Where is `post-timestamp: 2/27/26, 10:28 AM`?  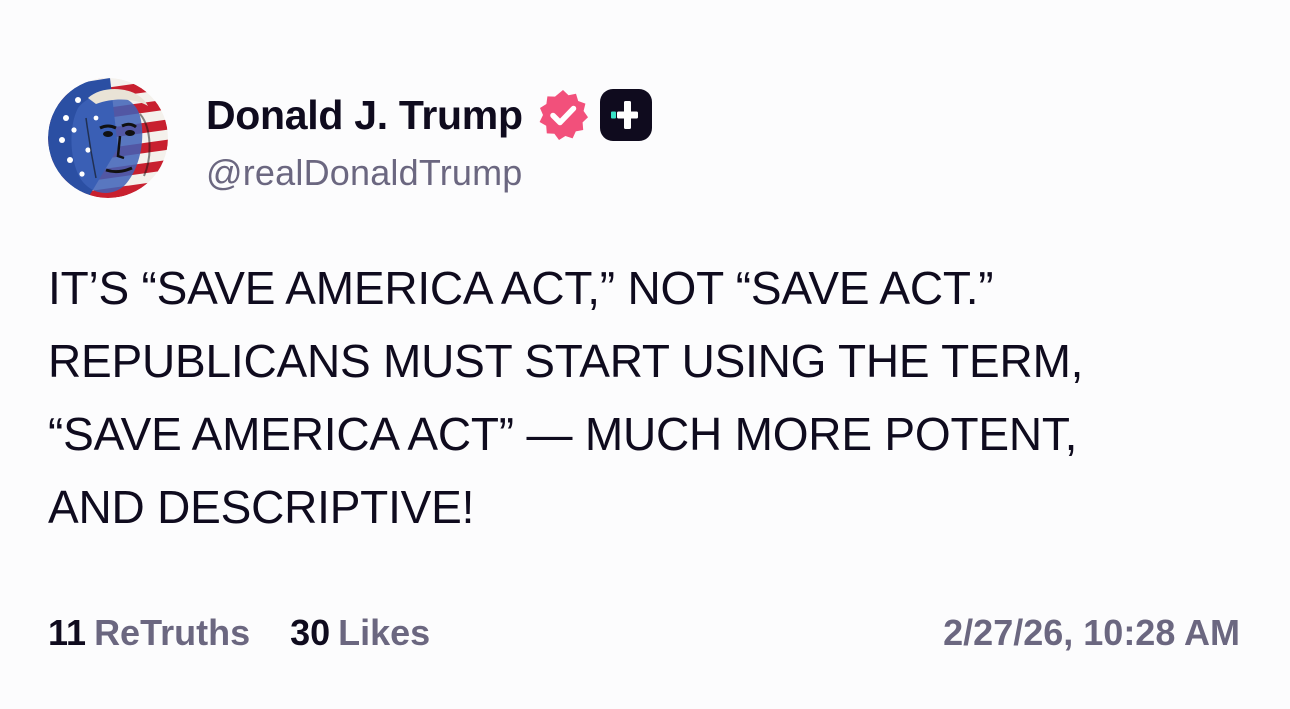
post-timestamp: 2/27/26, 10:28 AM is located at coordinates (1091, 633).